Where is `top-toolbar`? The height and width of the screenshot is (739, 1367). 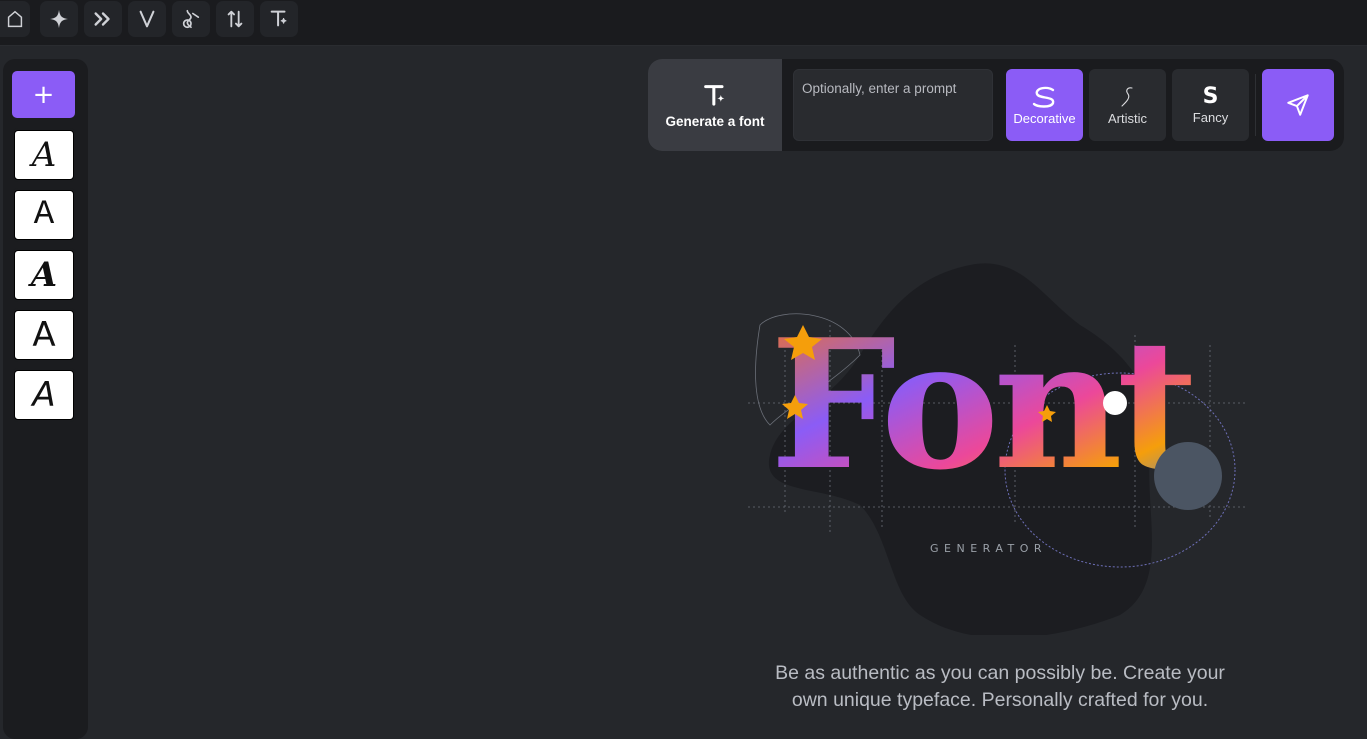
top-toolbar is located at coordinates (683, 23).